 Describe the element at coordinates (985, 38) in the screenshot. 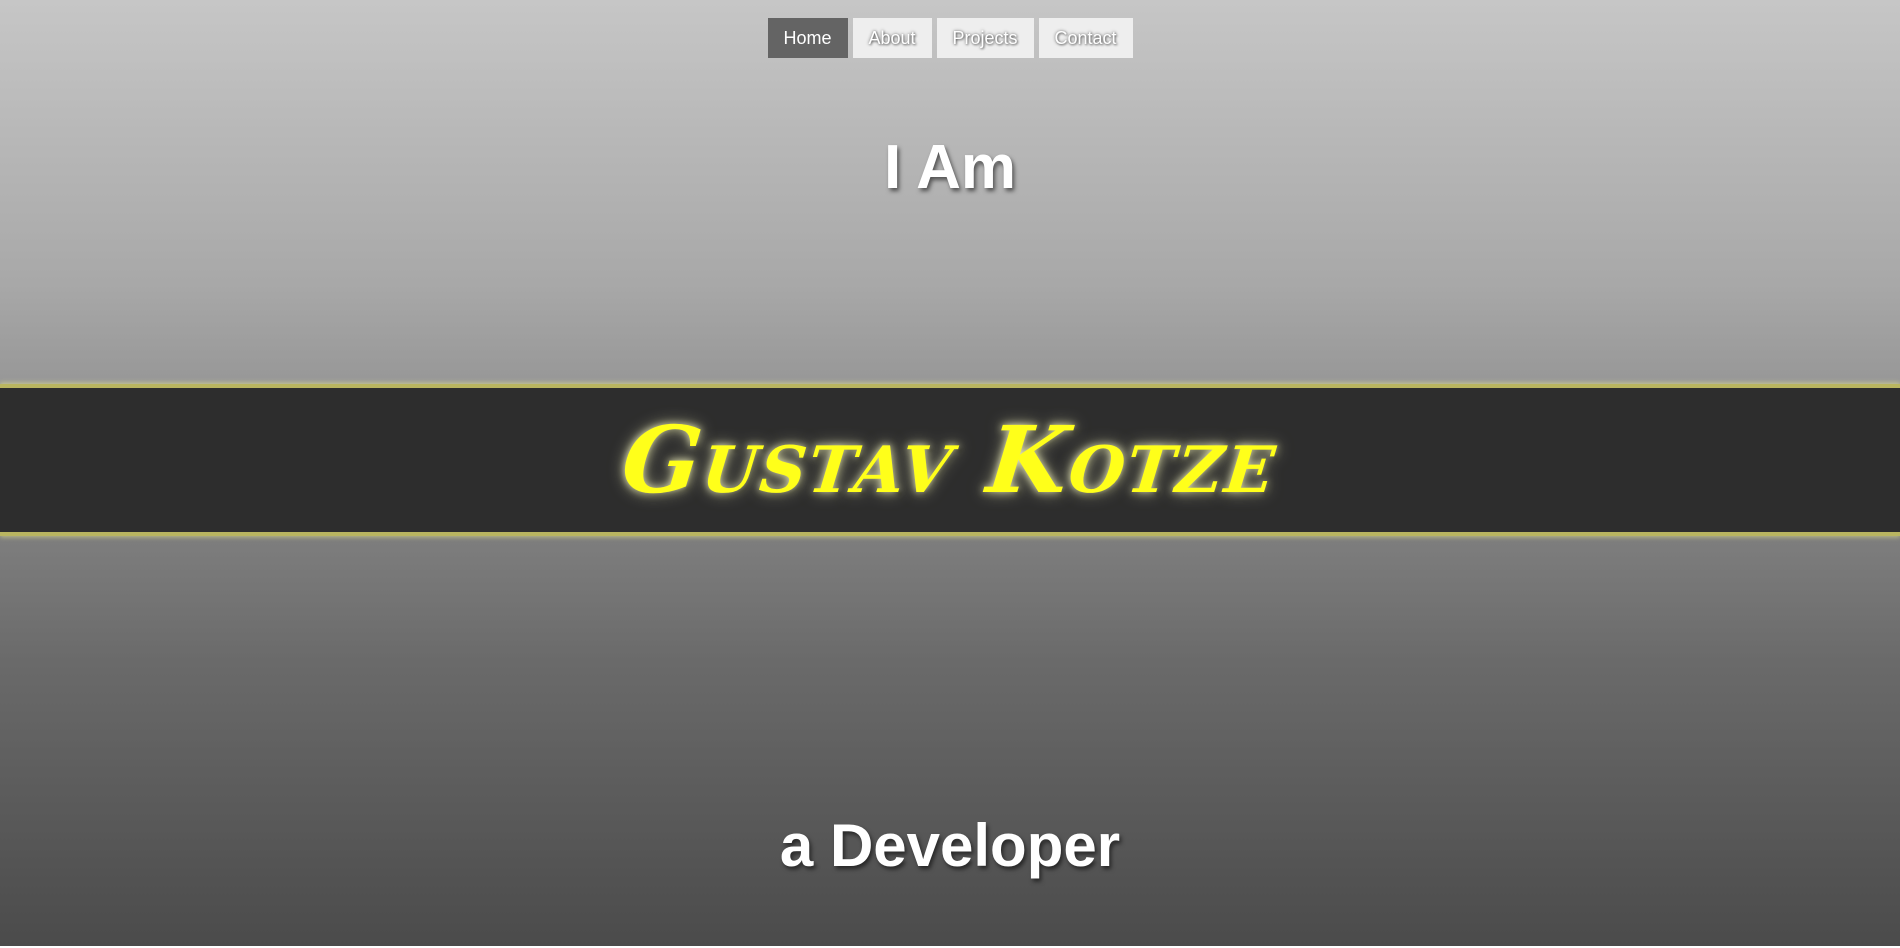

I see `nav-projects-link: Projects` at that location.